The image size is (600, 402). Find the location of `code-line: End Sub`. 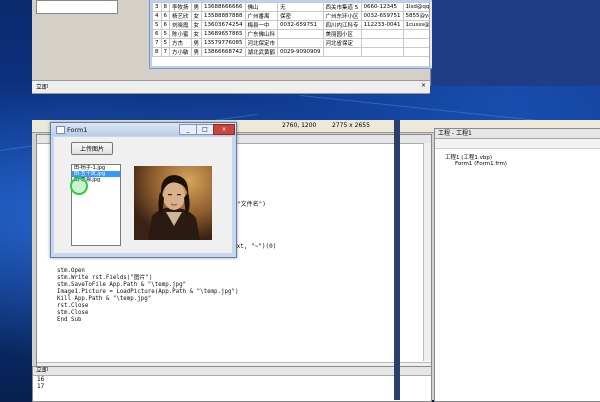

code-line: End Sub is located at coordinates (69, 320).